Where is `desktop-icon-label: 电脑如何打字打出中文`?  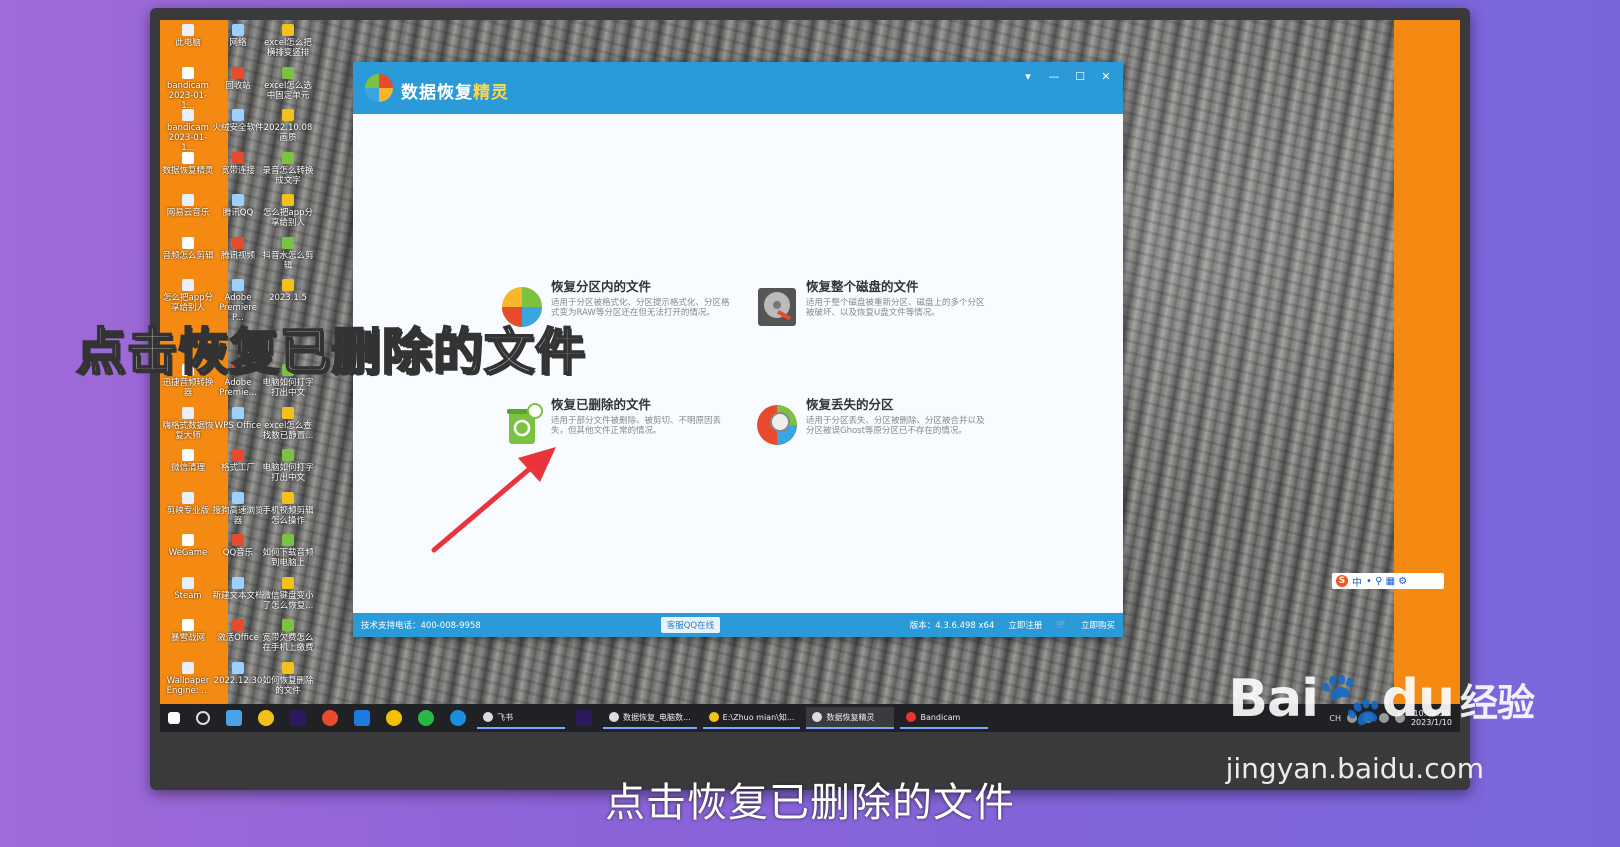 desktop-icon-label: 电脑如何打字打出中文 is located at coordinates (288, 473).